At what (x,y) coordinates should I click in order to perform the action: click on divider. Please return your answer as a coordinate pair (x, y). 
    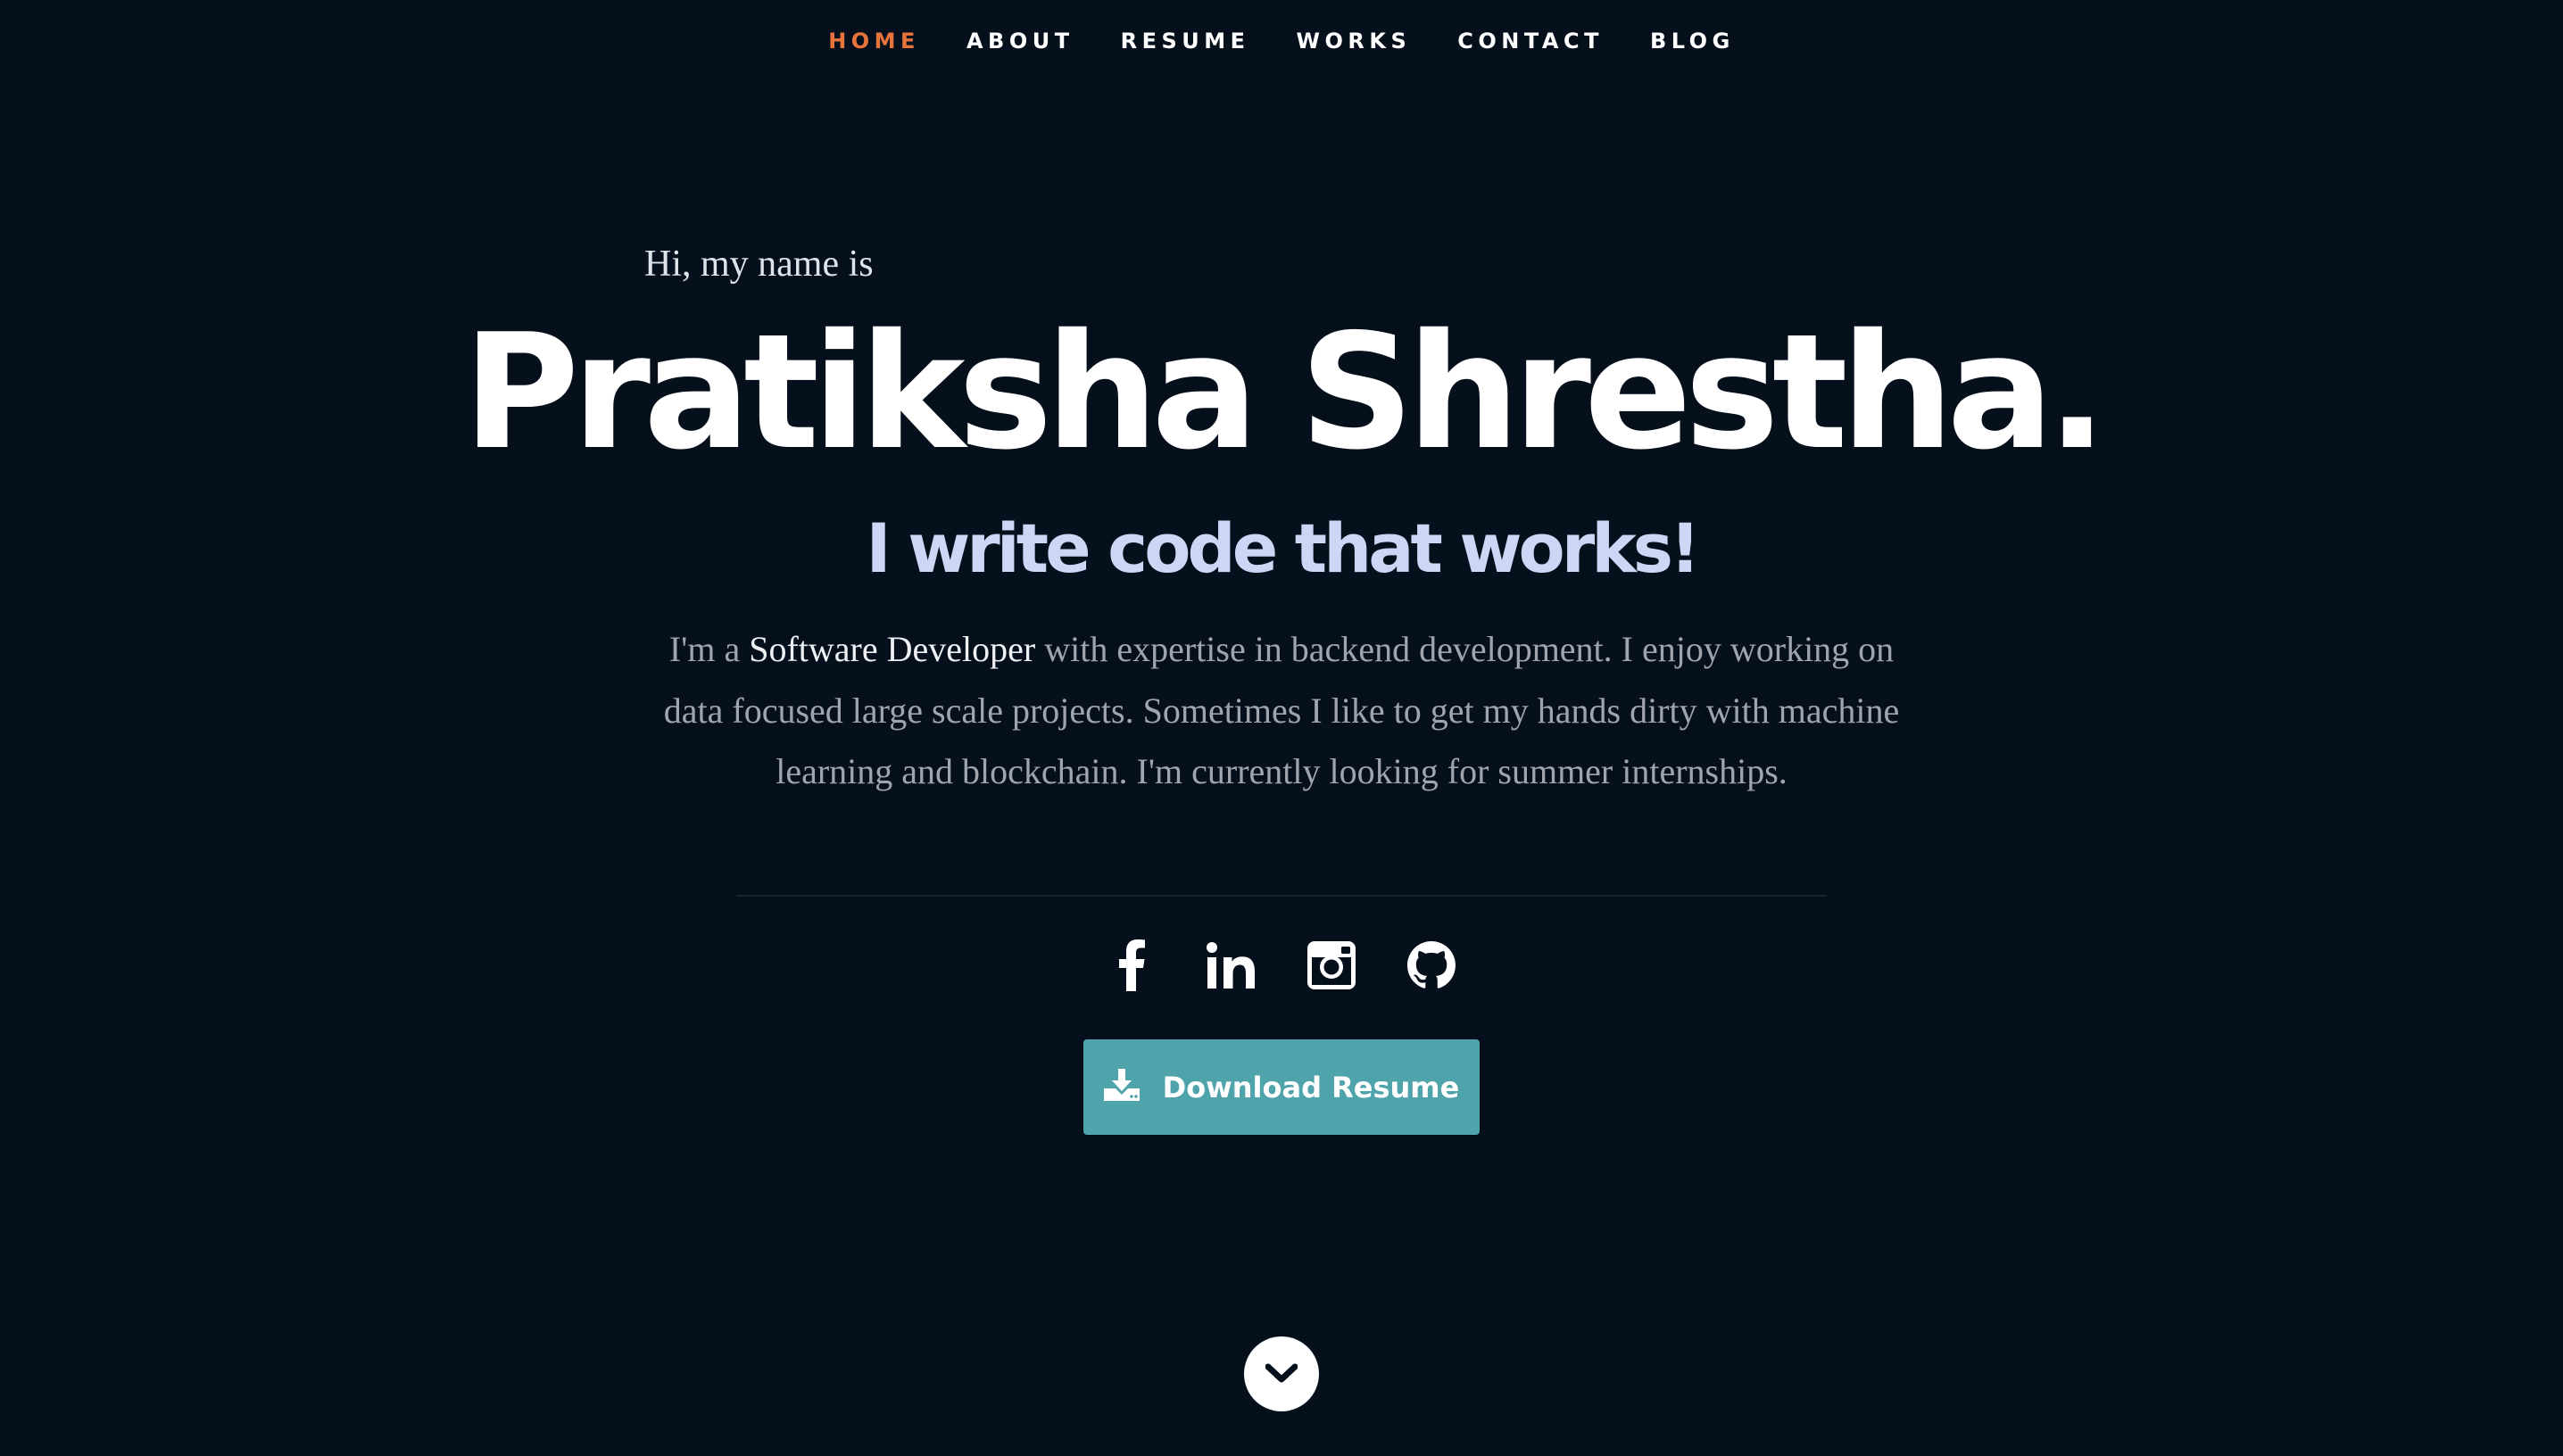
    Looking at the image, I should click on (1281, 896).